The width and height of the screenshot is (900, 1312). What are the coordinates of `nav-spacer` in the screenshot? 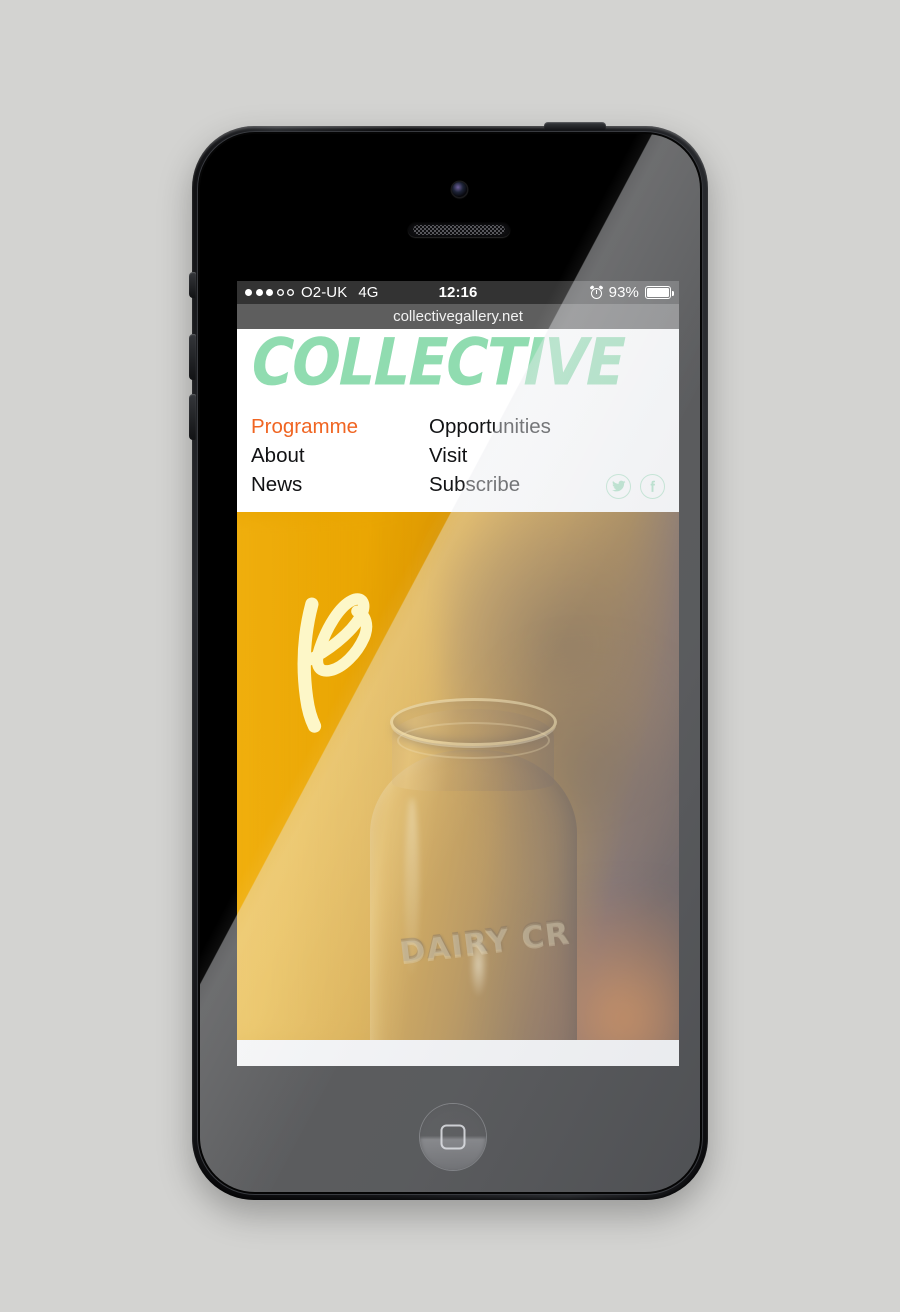 It's located at (458, 505).